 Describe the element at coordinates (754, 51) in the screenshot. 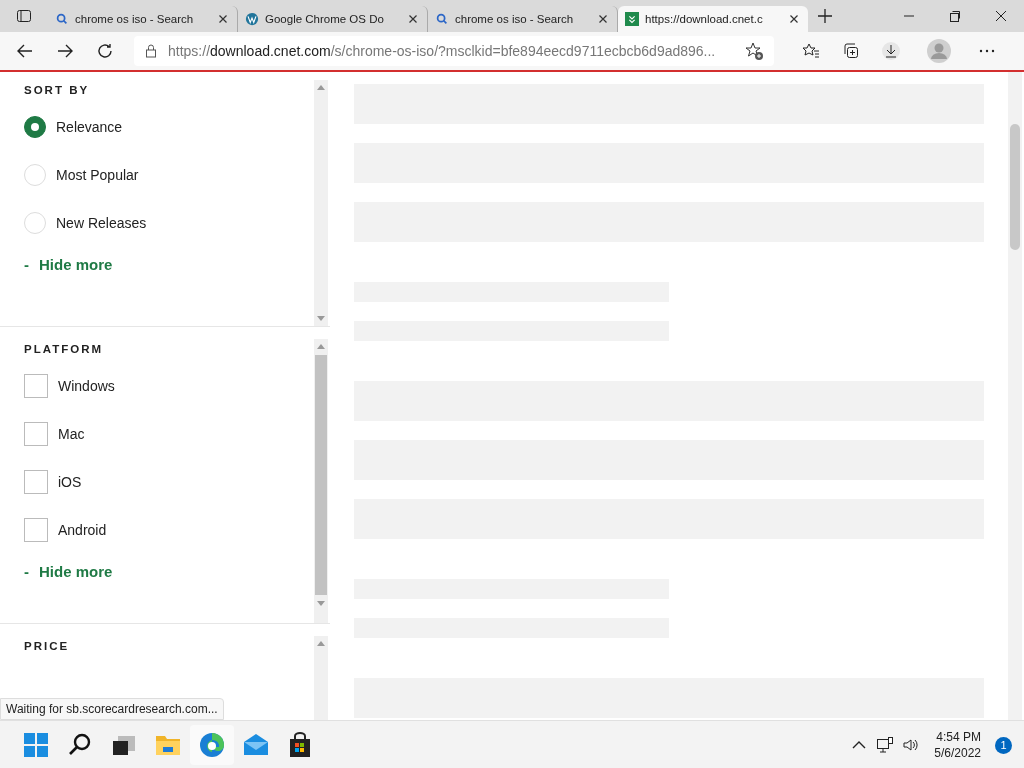

I see `add-favorite-icon` at that location.